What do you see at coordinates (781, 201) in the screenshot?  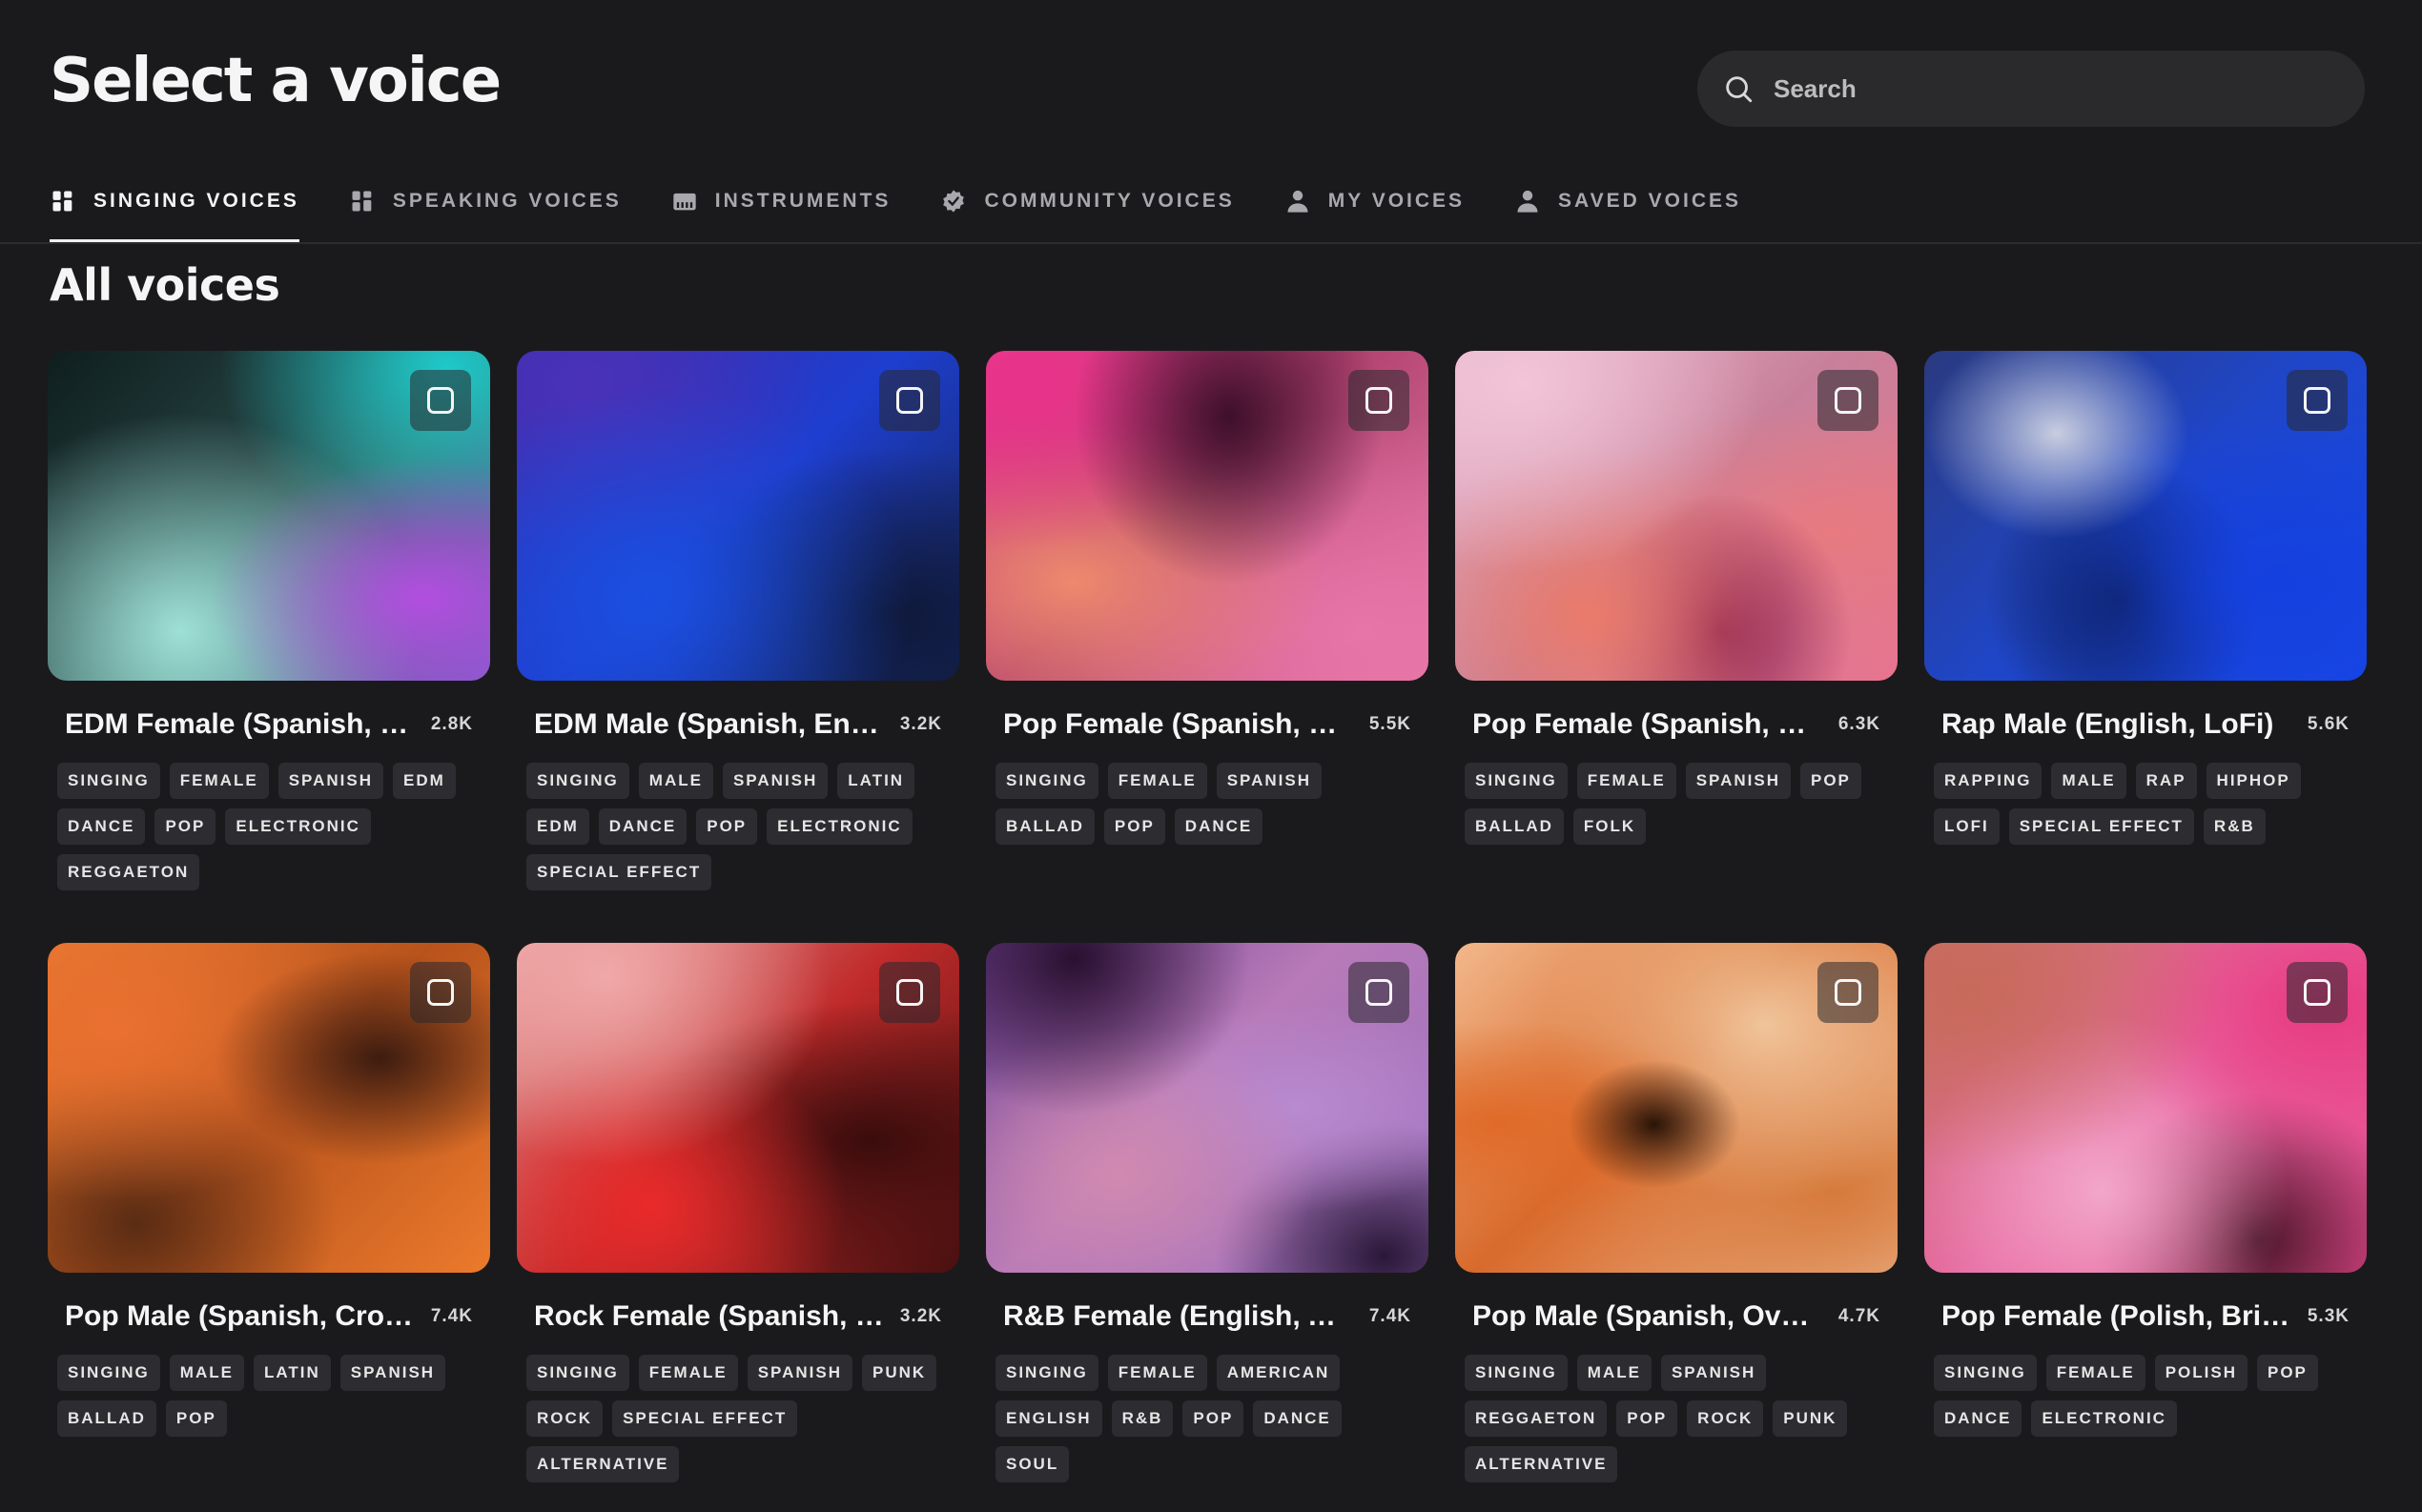 I see `tab-instruments: INSTRUMENTS` at bounding box center [781, 201].